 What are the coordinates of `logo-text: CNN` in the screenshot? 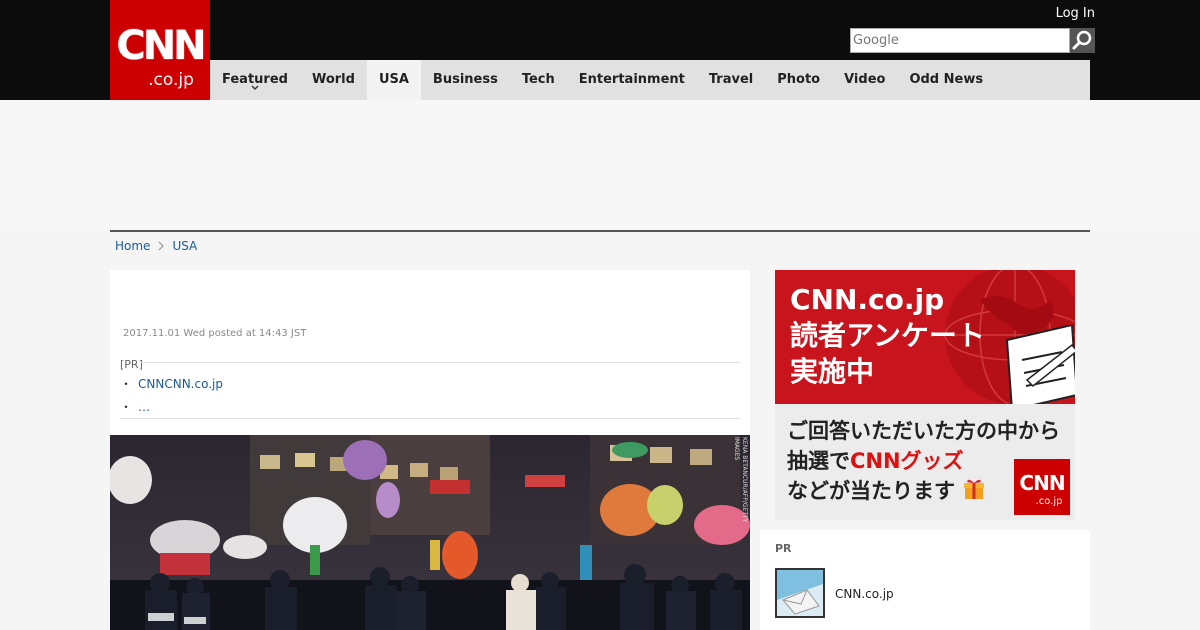 It's located at (161, 46).